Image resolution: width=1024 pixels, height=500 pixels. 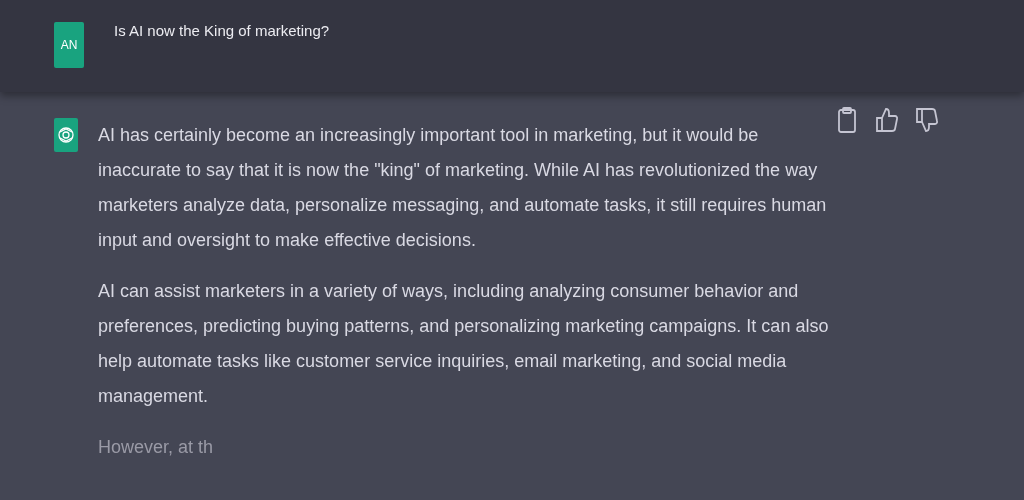 What do you see at coordinates (887, 120) in the screenshot?
I see `thumbs-up-icon` at bounding box center [887, 120].